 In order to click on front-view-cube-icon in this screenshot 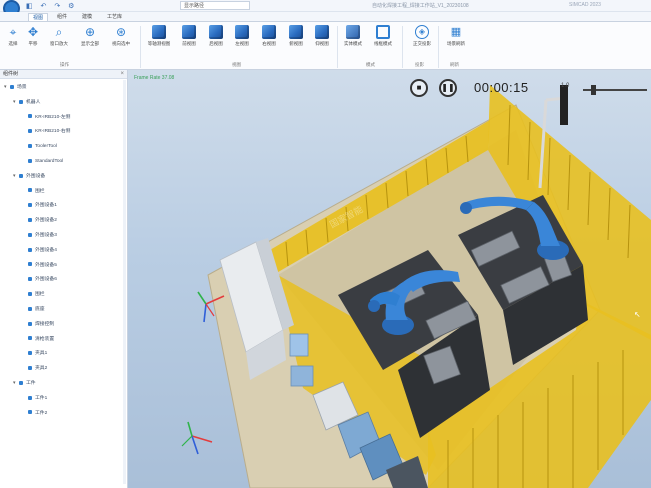, I will do `click(189, 32)`.